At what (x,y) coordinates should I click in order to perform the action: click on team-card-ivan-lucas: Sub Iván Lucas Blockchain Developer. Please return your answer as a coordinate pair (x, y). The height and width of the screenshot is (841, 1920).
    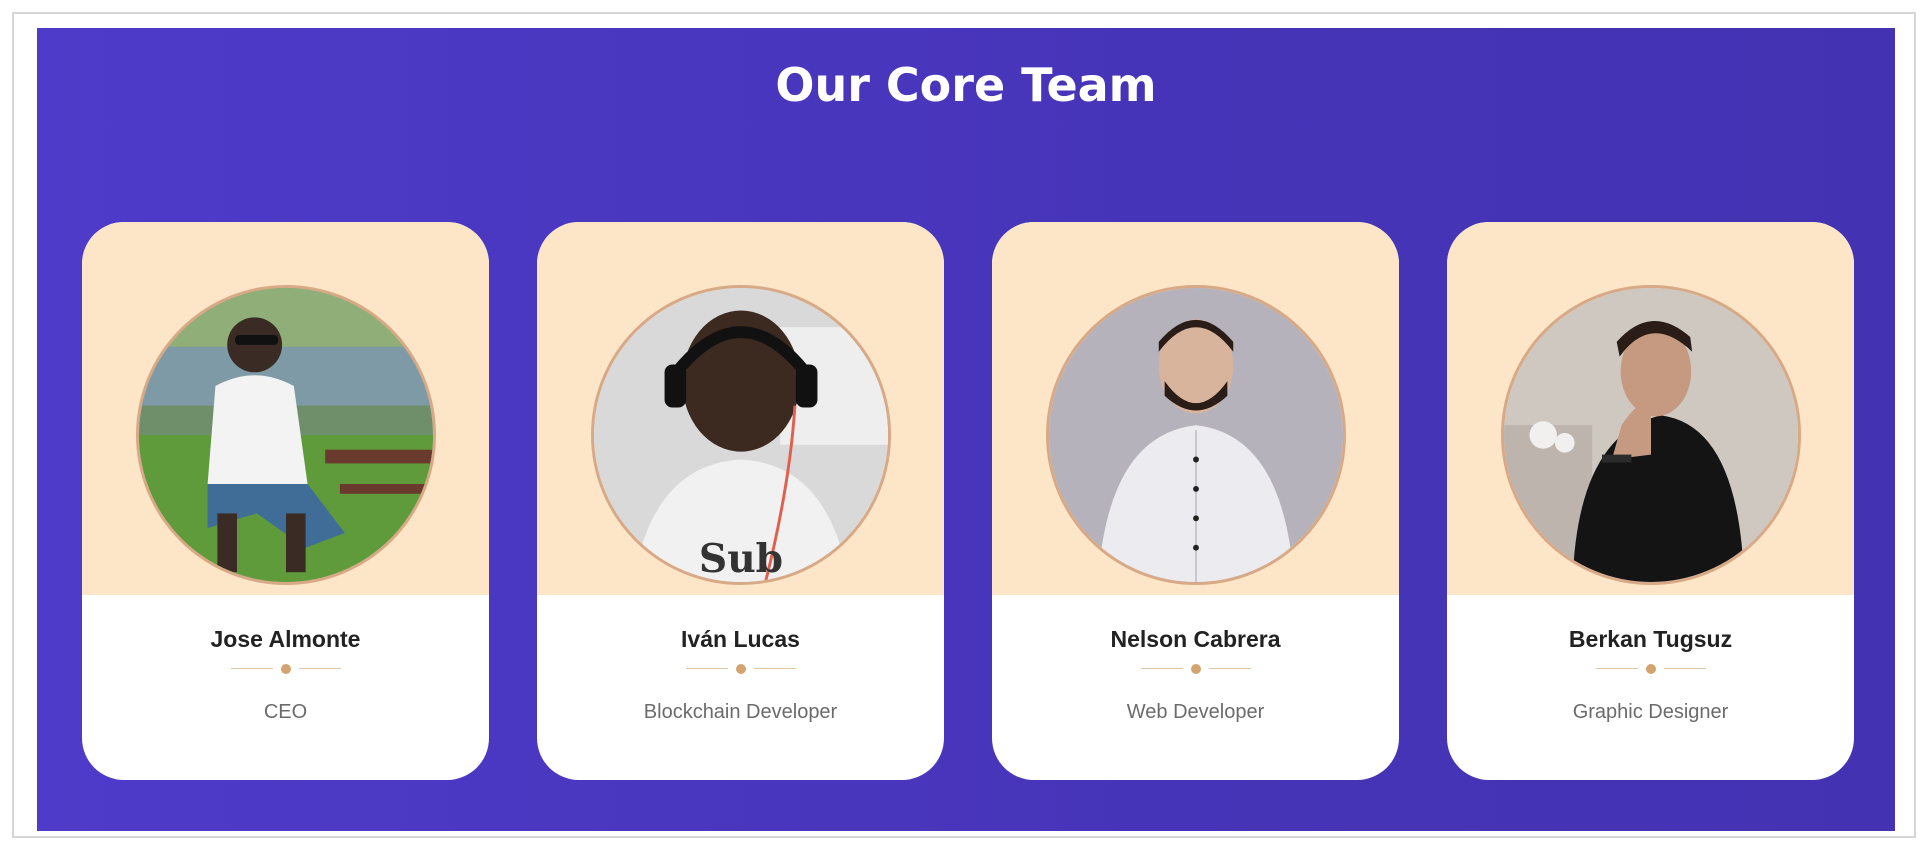
    Looking at the image, I should click on (740, 501).